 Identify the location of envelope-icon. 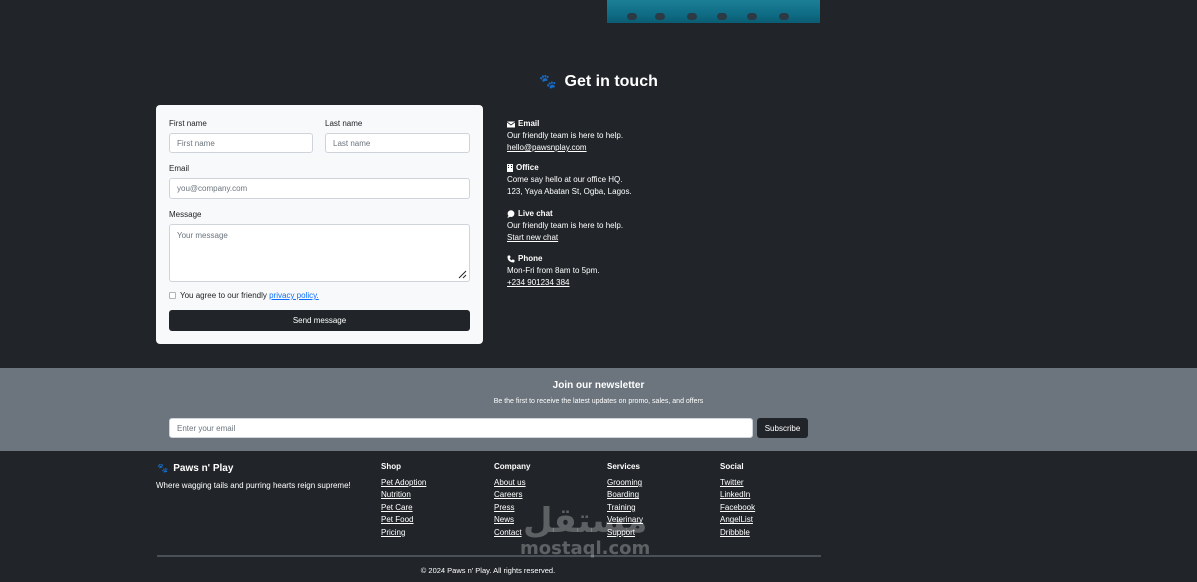
(511, 124).